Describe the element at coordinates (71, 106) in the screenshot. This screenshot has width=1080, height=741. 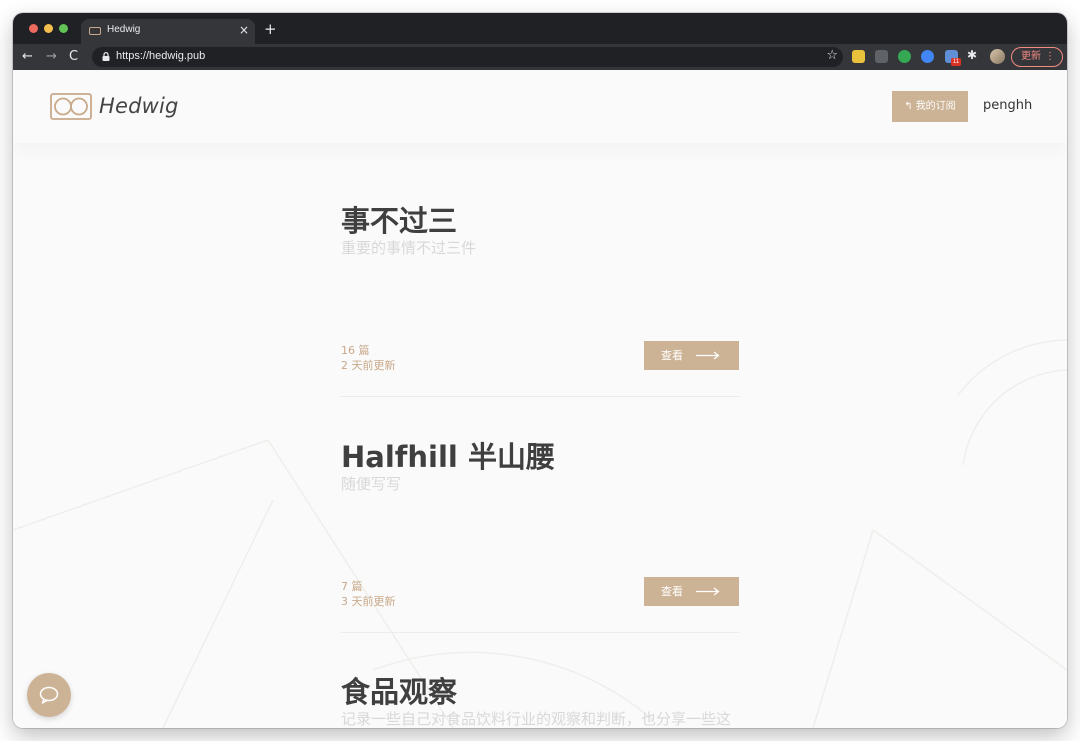
I see `hedwig-logo-icon` at that location.